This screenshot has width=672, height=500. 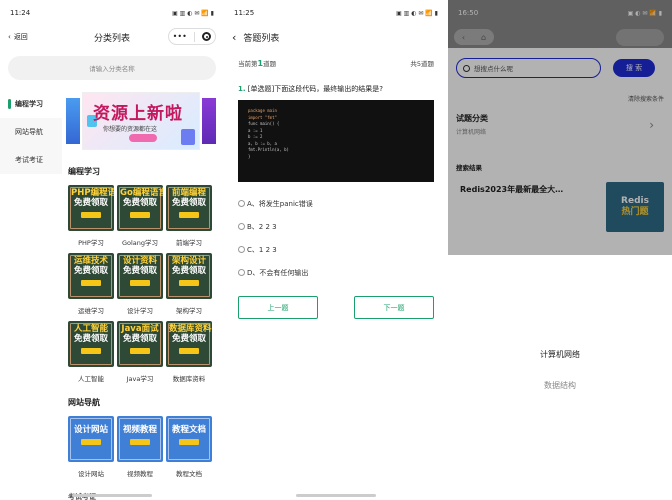 I want to click on tile-caption: 人工智能, so click(x=91, y=379).